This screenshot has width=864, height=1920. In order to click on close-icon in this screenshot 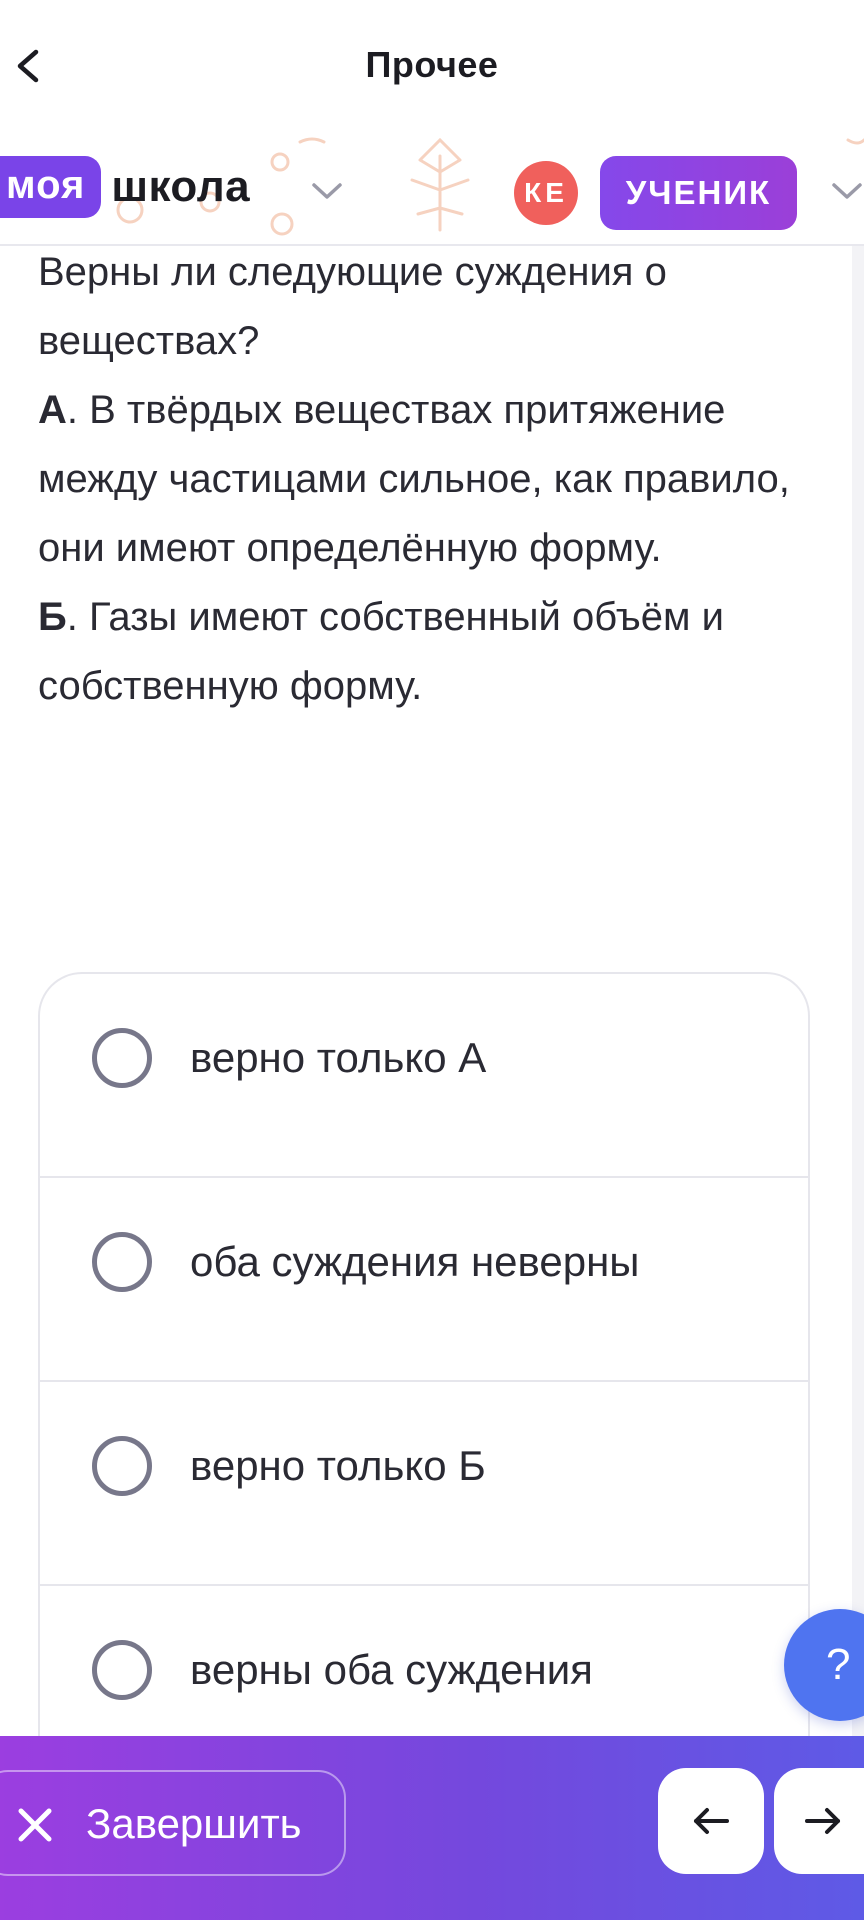, I will do `click(35, 1825)`.